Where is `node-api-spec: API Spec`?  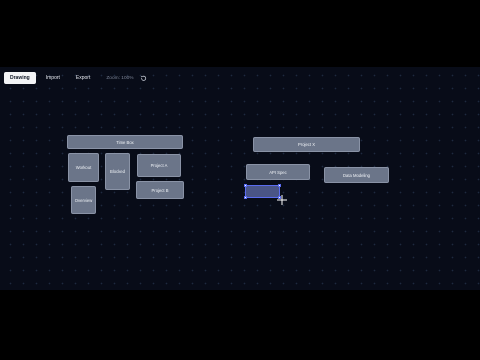 node-api-spec: API Spec is located at coordinates (278, 172).